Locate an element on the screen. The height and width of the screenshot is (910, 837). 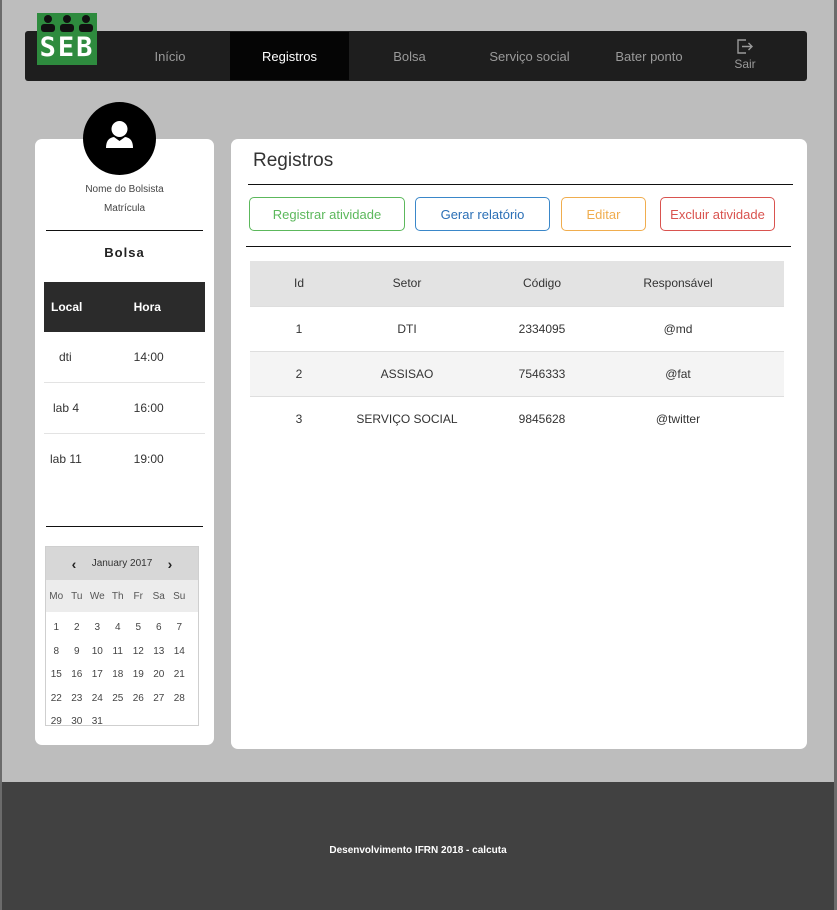
sign-out-icon is located at coordinates (745, 46).